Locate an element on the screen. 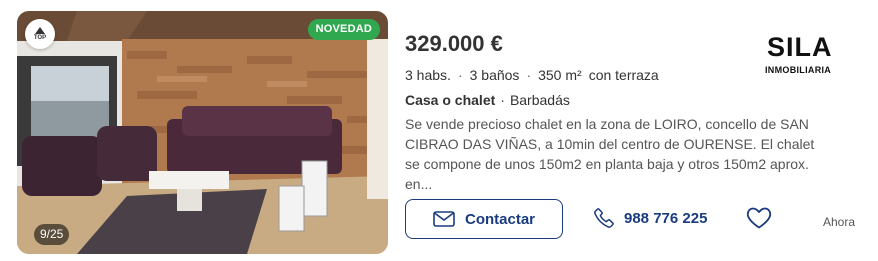 Image resolution: width=878 pixels, height=261 pixels. property-location: Barbadás is located at coordinates (539, 100).